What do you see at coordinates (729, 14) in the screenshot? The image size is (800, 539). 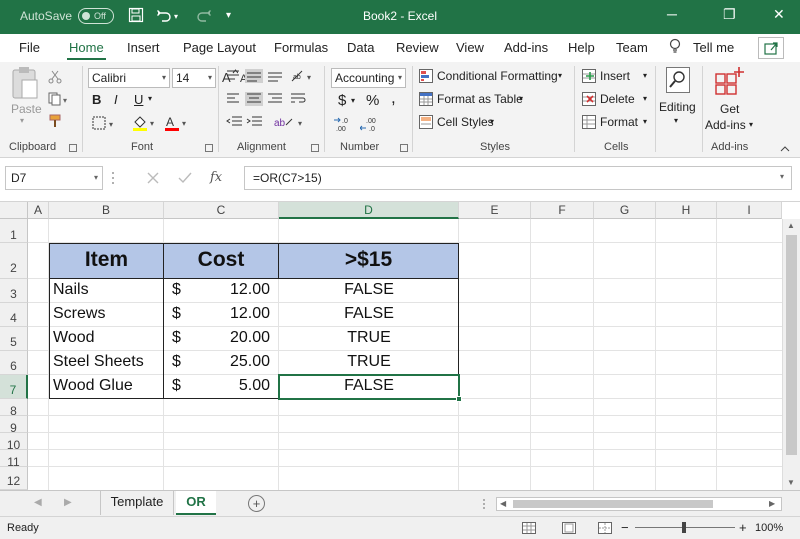 I see `restore-button: ❐` at bounding box center [729, 14].